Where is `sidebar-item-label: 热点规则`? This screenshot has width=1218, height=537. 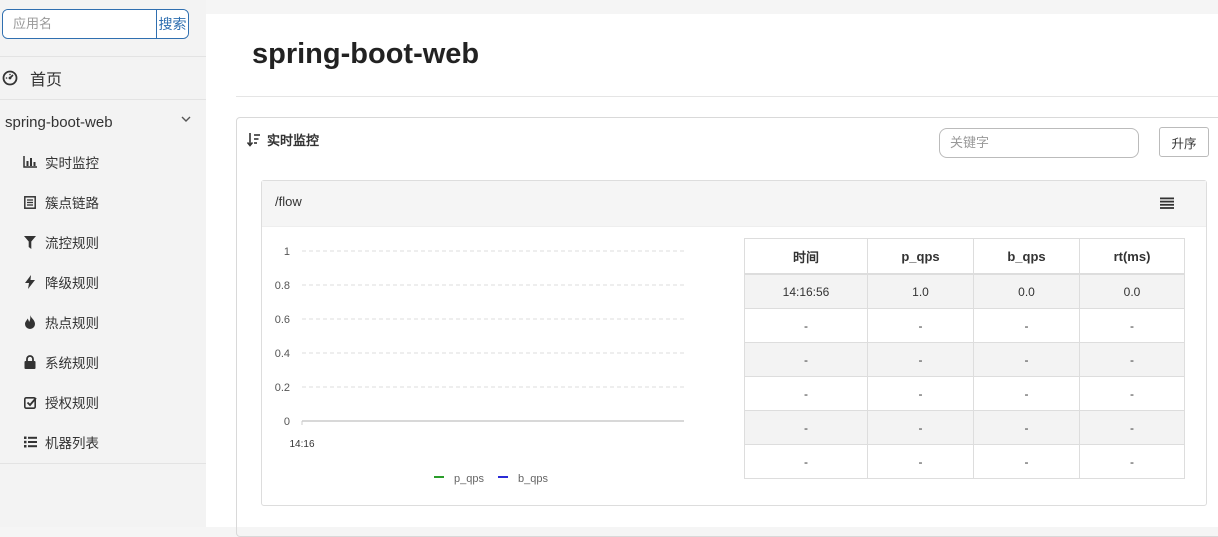 sidebar-item-label: 热点规则 is located at coordinates (72, 324).